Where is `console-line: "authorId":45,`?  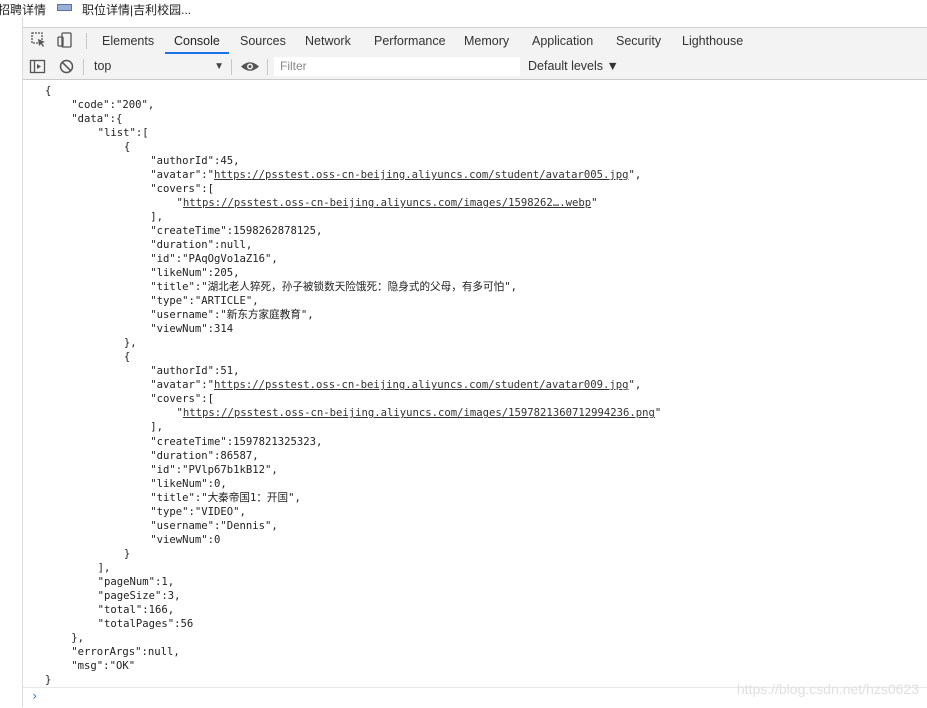 console-line: "authorId":45, is located at coordinates (195, 161).